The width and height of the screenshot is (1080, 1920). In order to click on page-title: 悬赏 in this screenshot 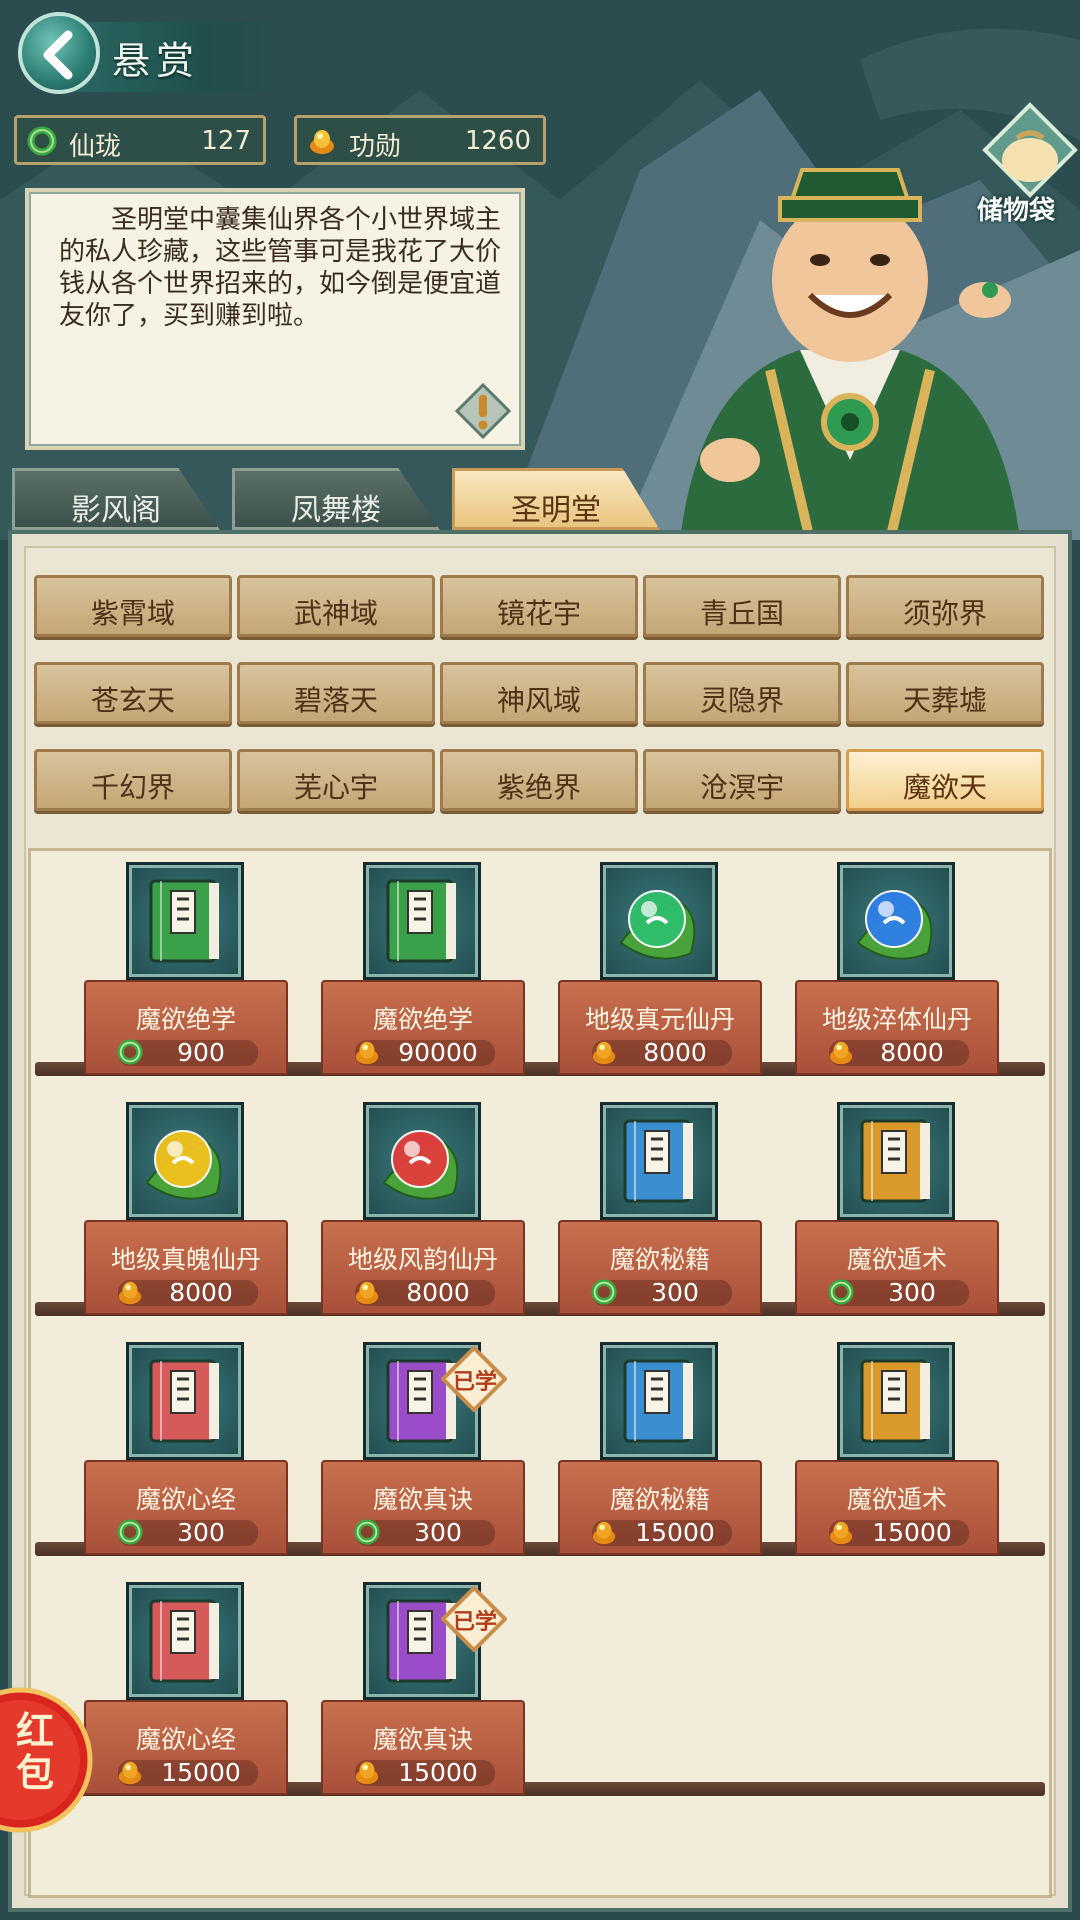, I will do `click(156, 61)`.